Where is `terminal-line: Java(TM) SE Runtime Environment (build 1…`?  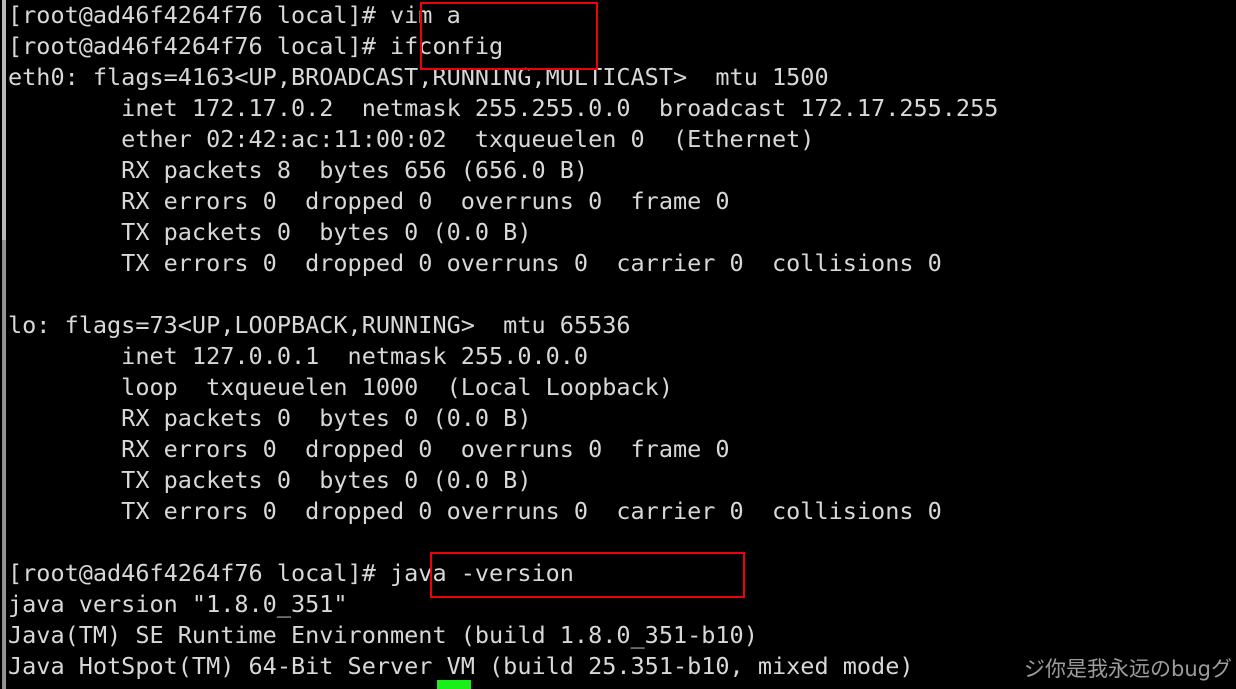 terminal-line: Java(TM) SE Runtime Environment (build 1… is located at coordinates (383, 635).